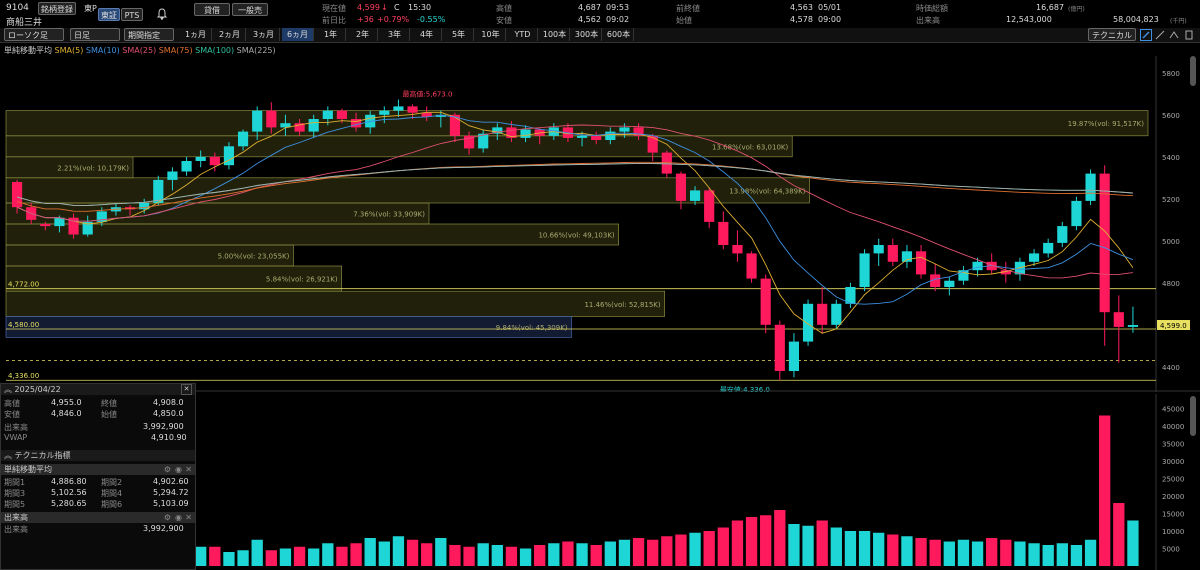 The image size is (1200, 570). What do you see at coordinates (112, 504) in the screenshot?
I see `sma-rows-2-l2: 期間6` at bounding box center [112, 504].